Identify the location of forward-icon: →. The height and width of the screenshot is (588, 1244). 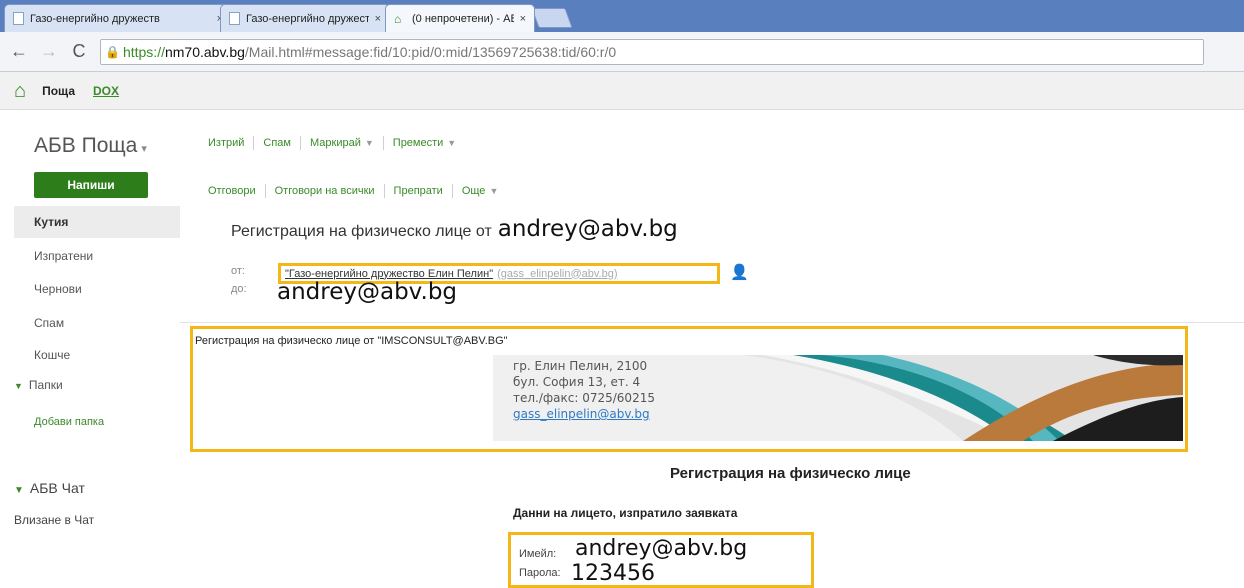
(49, 51).